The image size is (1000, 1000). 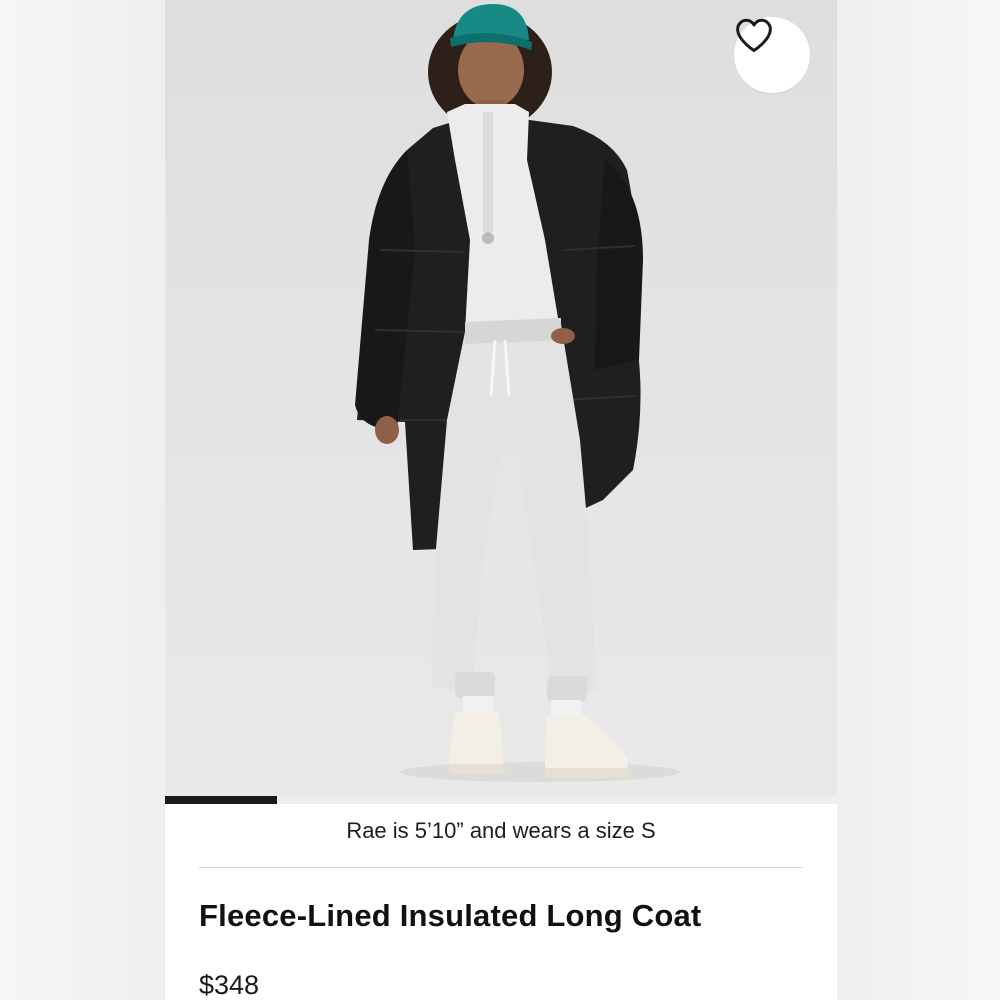 I want to click on gallery-progress-fill, so click(x=221, y=800).